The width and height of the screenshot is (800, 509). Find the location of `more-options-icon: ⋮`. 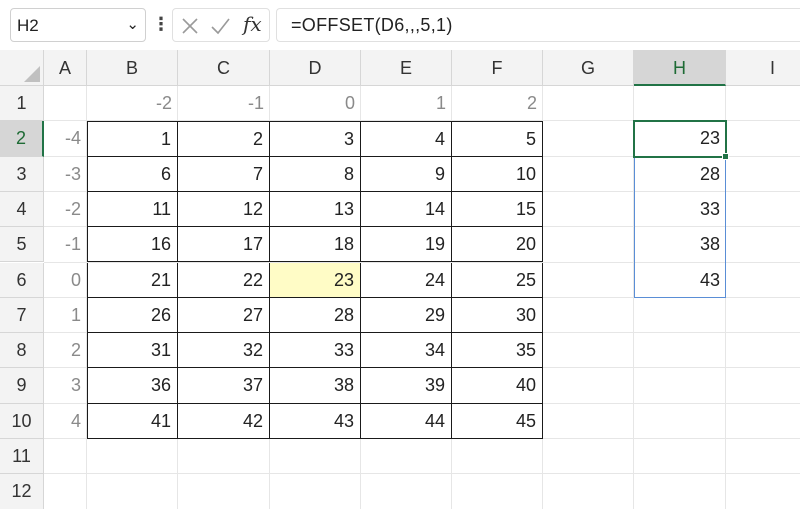

more-options-icon: ⋮ is located at coordinates (161, 25).